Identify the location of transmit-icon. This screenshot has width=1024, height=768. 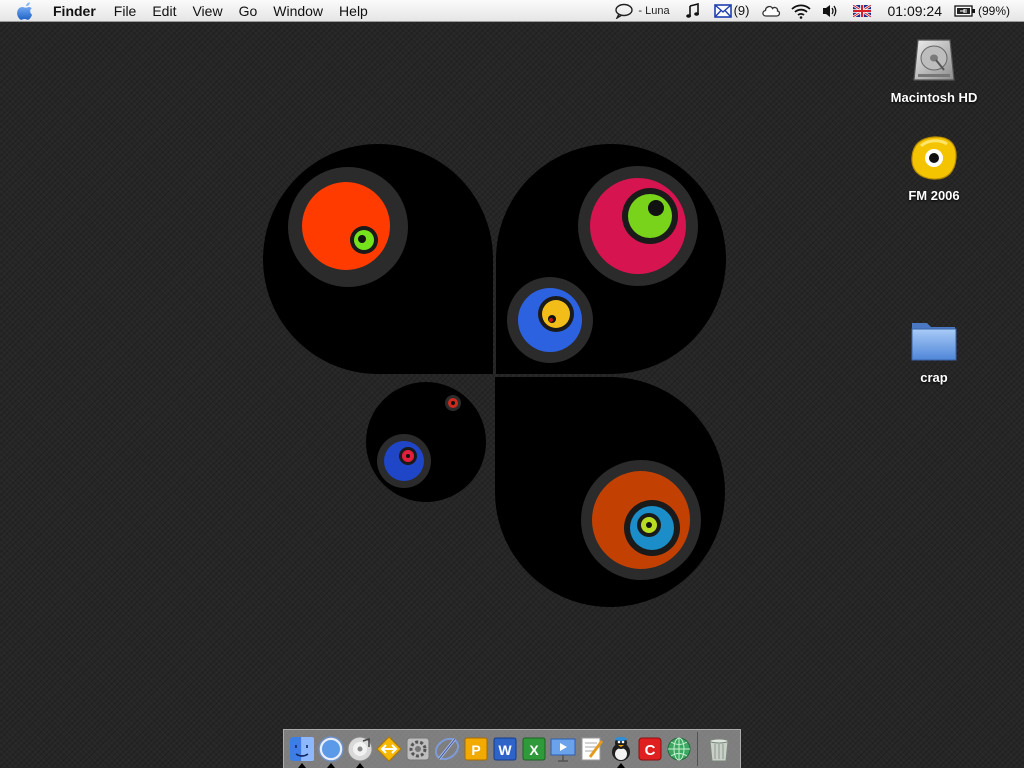
(388, 749).